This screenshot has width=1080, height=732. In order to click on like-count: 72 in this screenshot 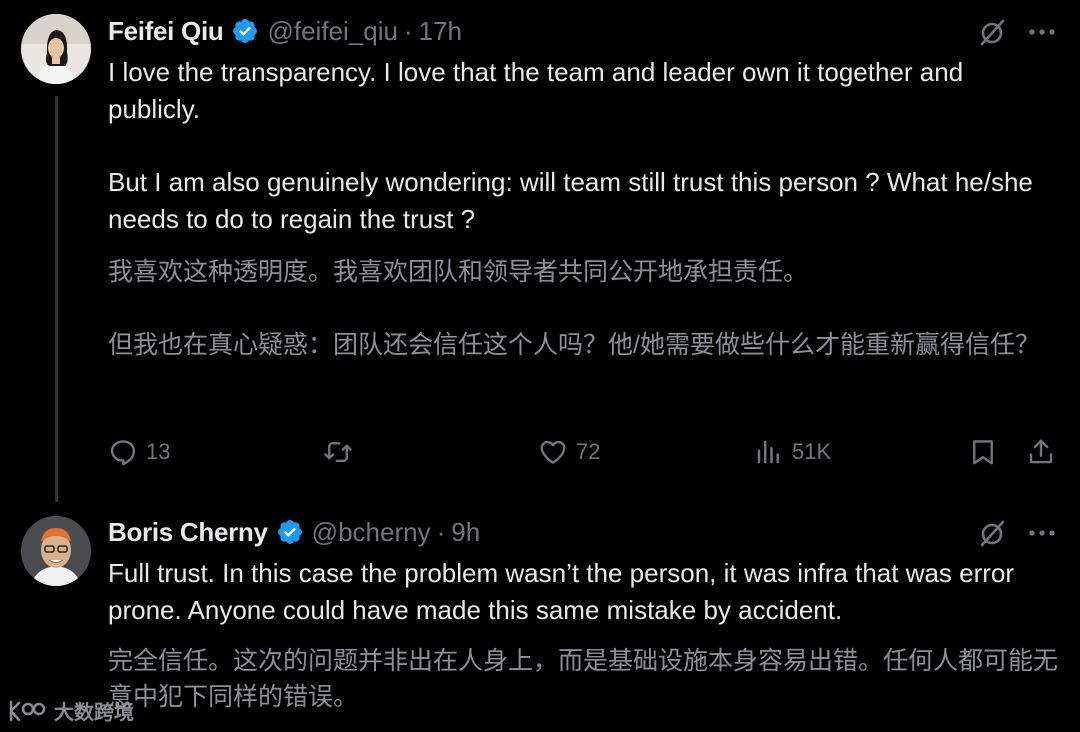, I will do `click(588, 451)`.